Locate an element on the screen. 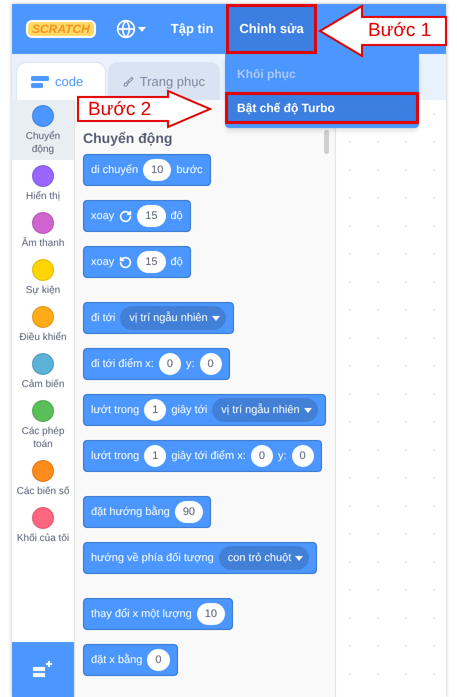 The width and height of the screenshot is (457, 697). category-label: Các biến số is located at coordinates (43, 491).